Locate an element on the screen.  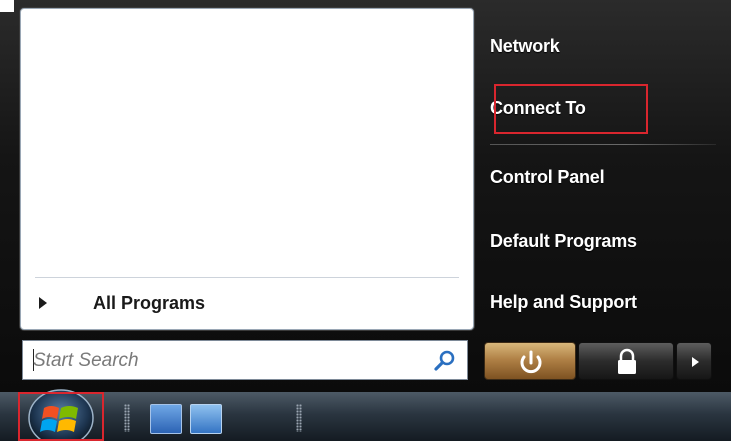
start-button-highlight is located at coordinates (61, 416).